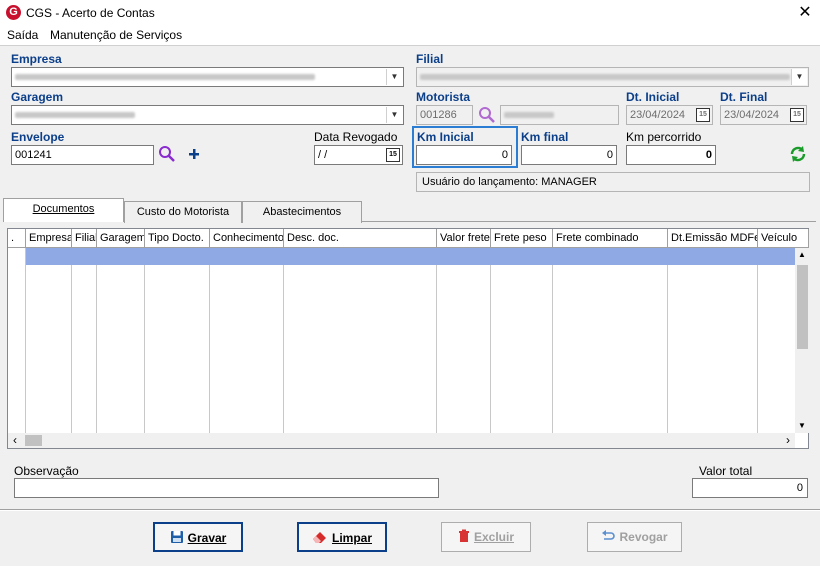 The image size is (820, 566). What do you see at coordinates (121, 238) in the screenshot?
I see `col-header-garagem: Garagem` at bounding box center [121, 238].